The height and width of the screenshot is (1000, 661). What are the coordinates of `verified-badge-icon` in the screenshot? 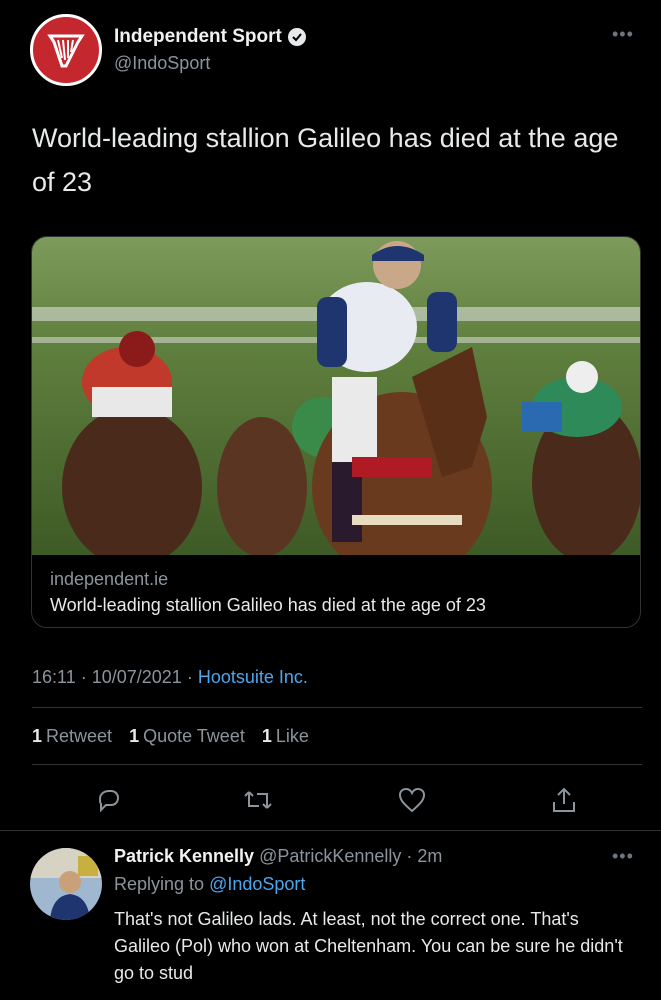 It's located at (296, 37).